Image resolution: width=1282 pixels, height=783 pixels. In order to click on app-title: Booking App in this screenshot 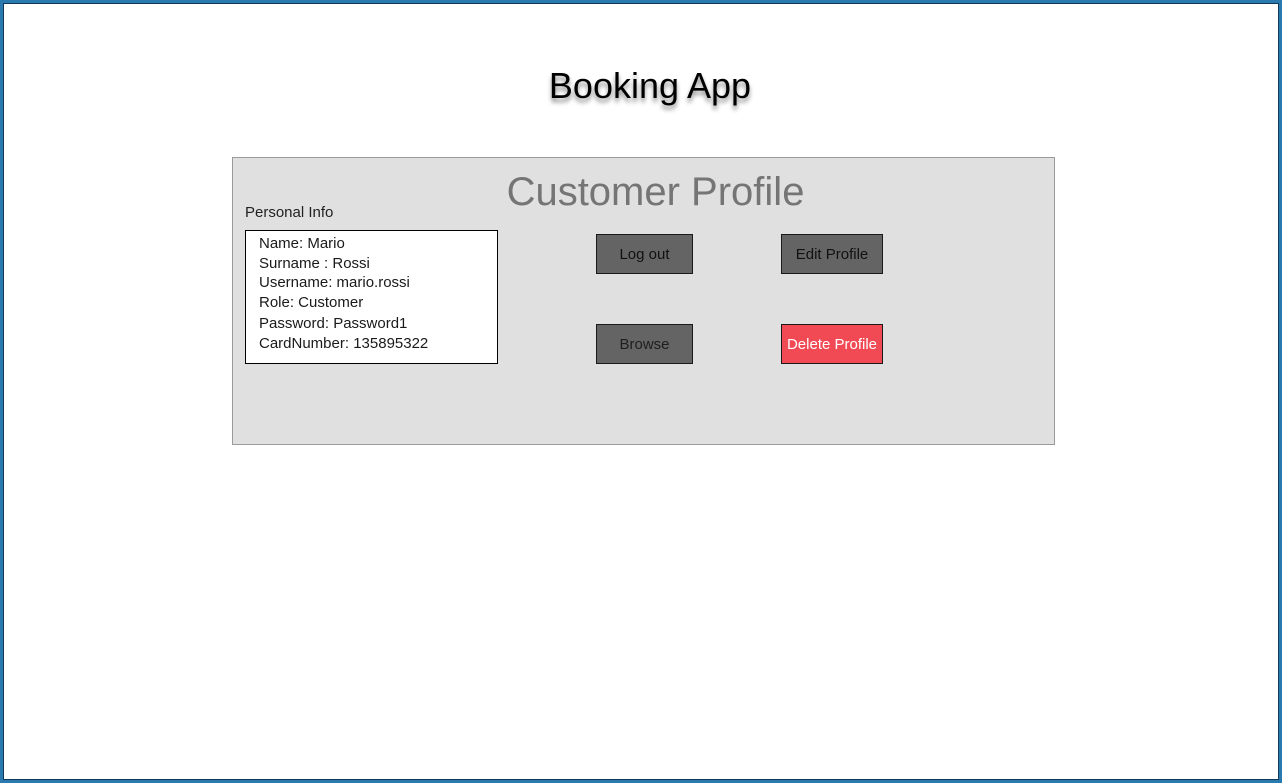, I will do `click(650, 85)`.